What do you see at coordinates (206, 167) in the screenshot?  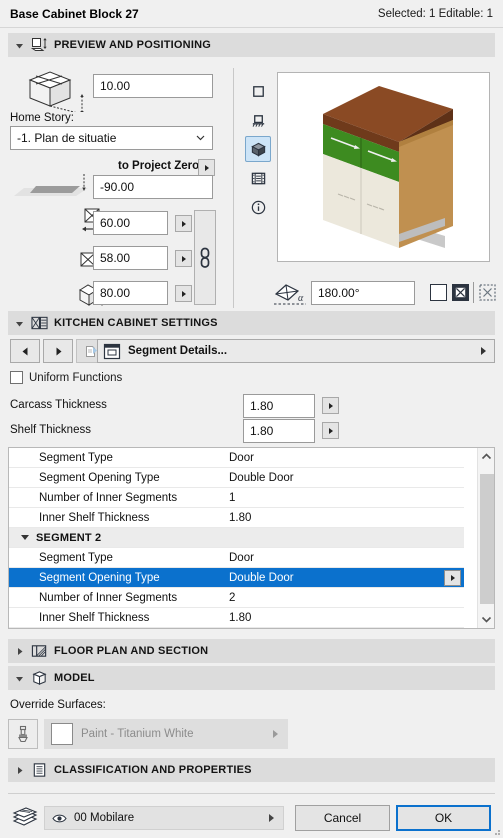 I see `to-project-zero-popup-button` at bounding box center [206, 167].